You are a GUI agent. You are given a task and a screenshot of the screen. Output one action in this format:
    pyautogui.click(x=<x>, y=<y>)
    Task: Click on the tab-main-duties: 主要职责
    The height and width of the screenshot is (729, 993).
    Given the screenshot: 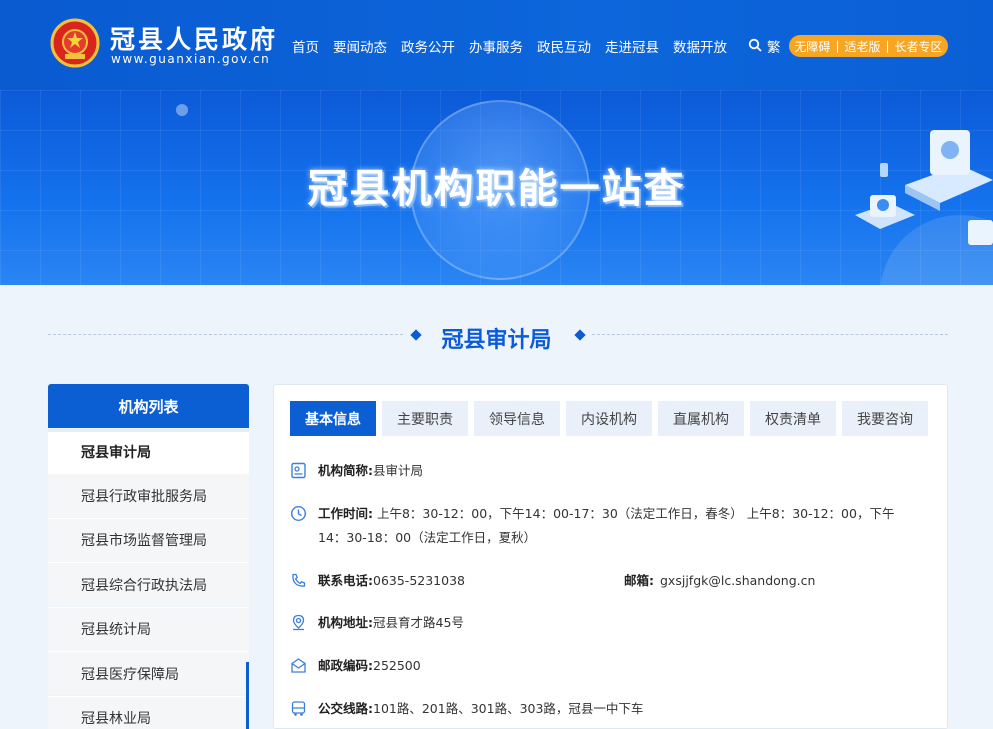 What is the action you would take?
    pyautogui.click(x=425, y=418)
    